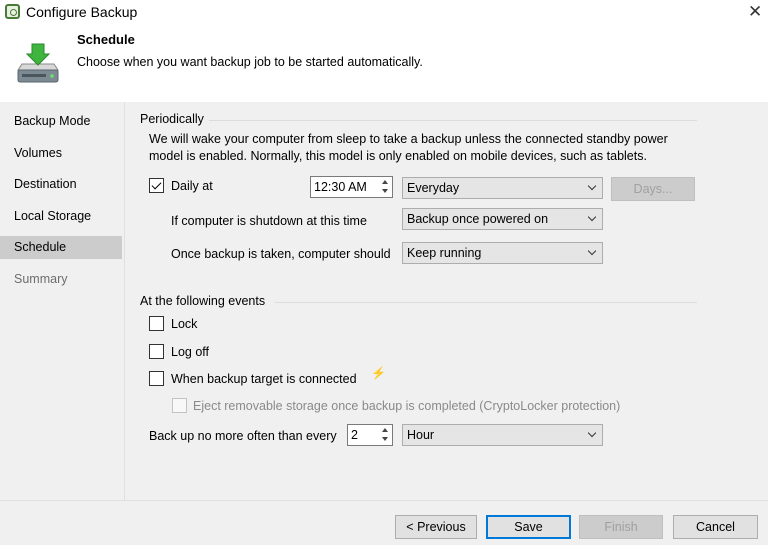  Describe the element at coordinates (82, 12) in the screenshot. I see `window-title: Configure Backup` at that location.